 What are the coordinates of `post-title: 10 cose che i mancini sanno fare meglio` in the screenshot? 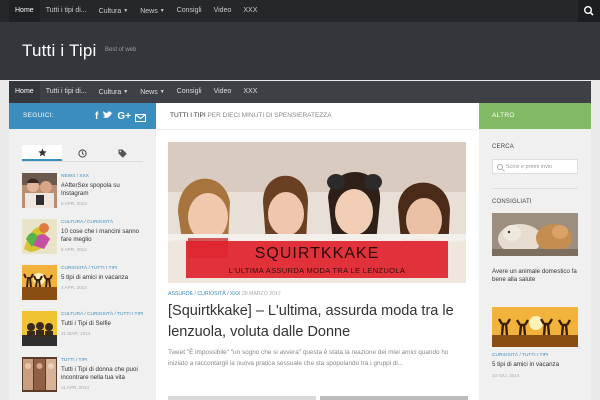 It's located at (104, 236).